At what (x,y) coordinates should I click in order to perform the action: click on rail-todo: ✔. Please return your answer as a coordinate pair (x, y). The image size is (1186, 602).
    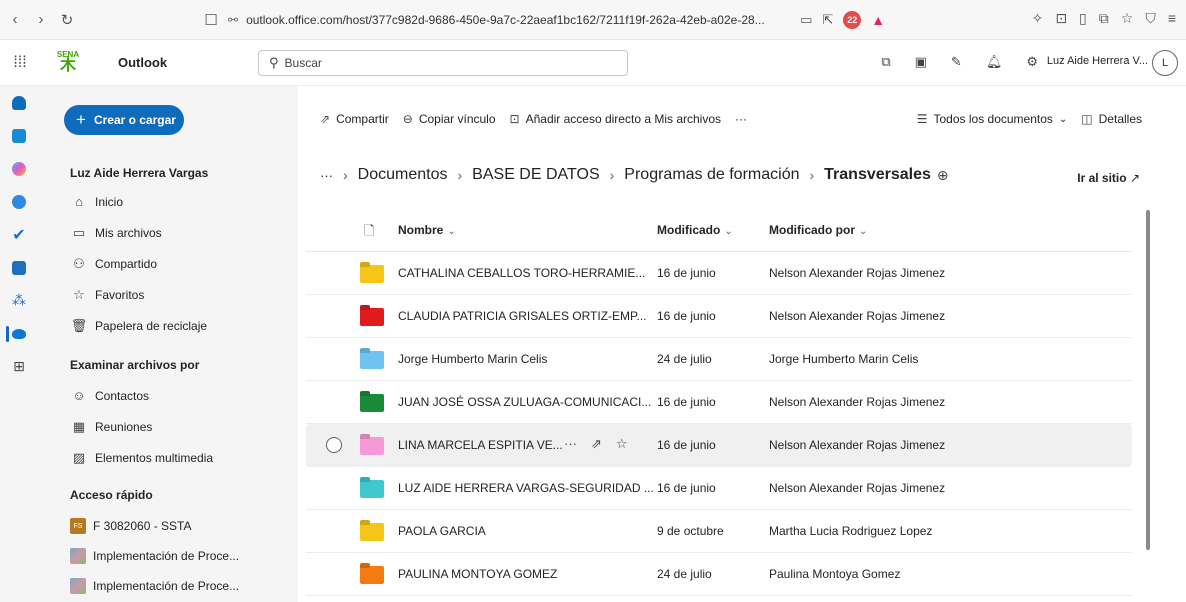
    Looking at the image, I should click on (19, 234).